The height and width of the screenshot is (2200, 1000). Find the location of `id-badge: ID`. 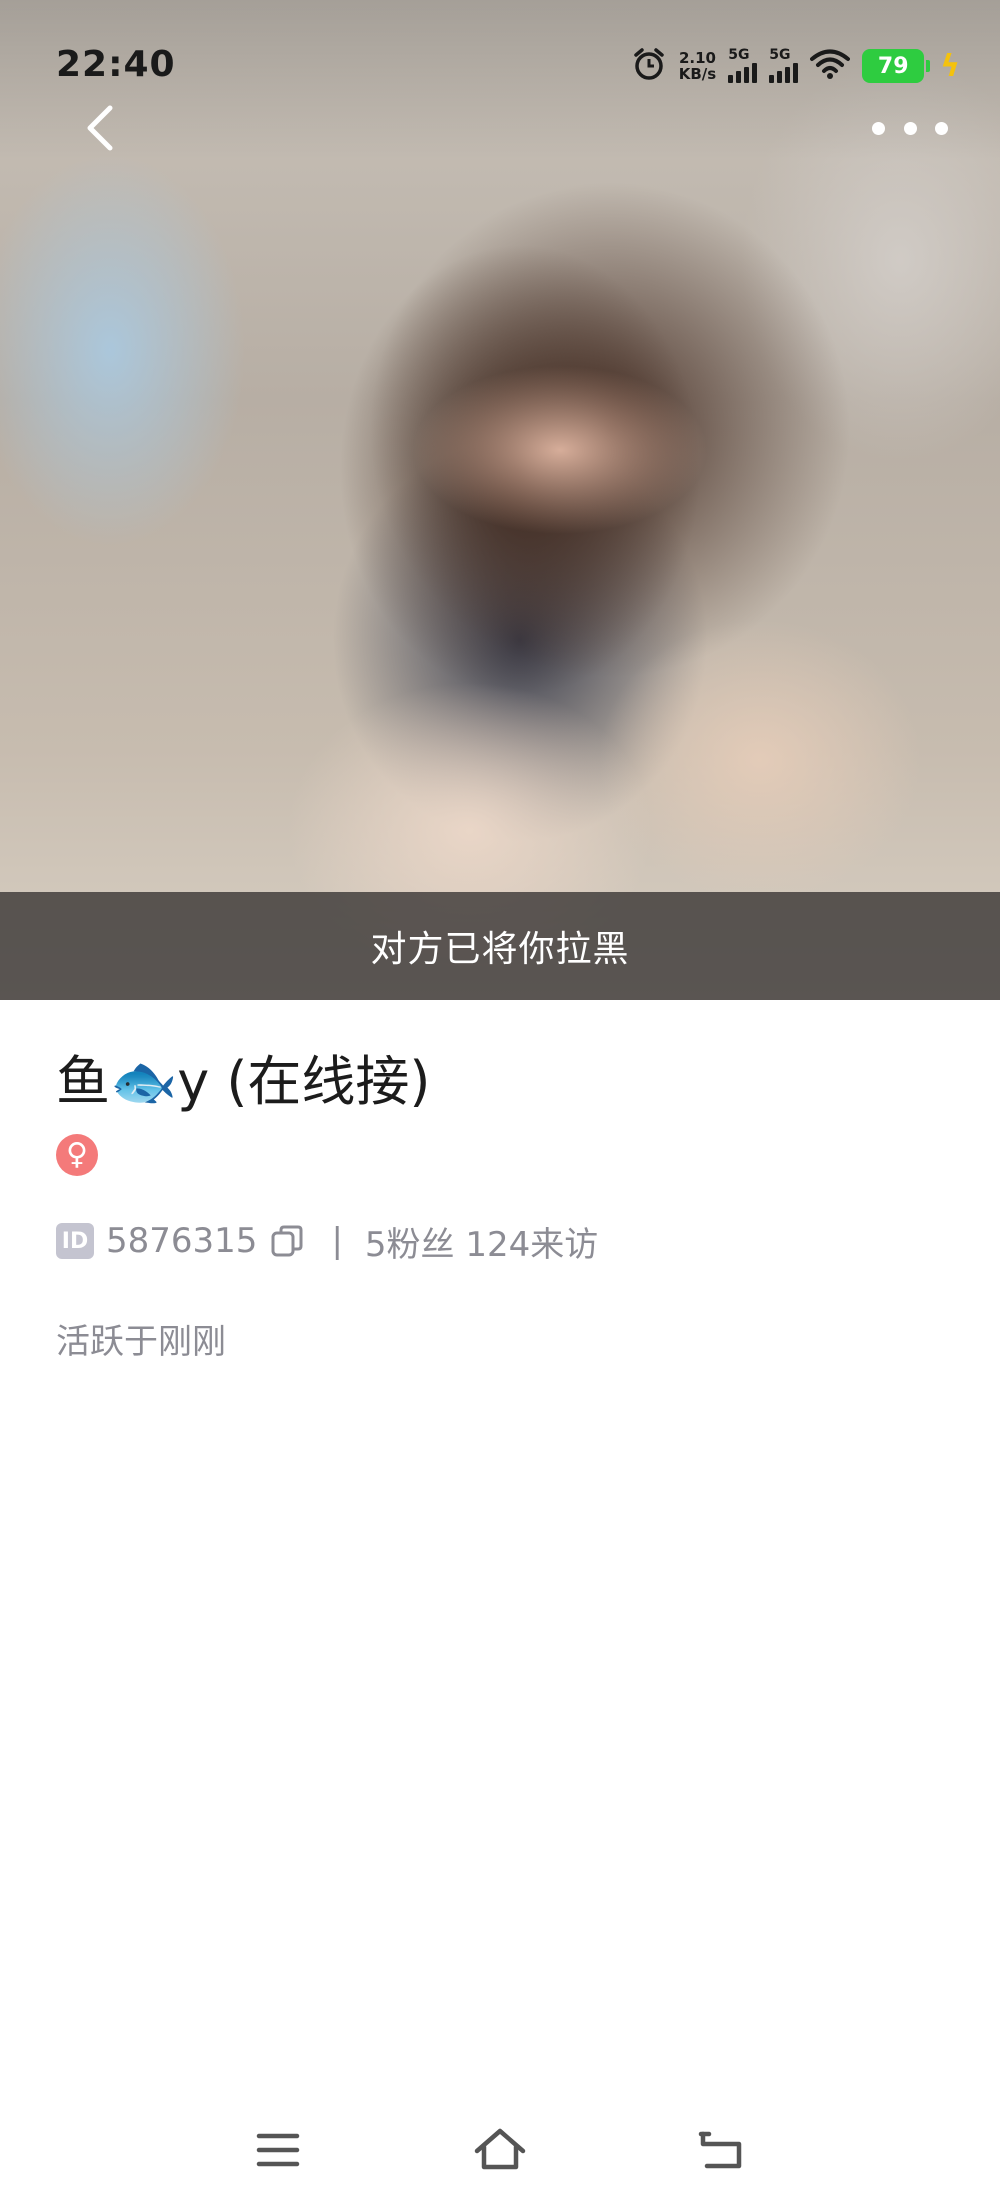

id-badge: ID is located at coordinates (75, 1241).